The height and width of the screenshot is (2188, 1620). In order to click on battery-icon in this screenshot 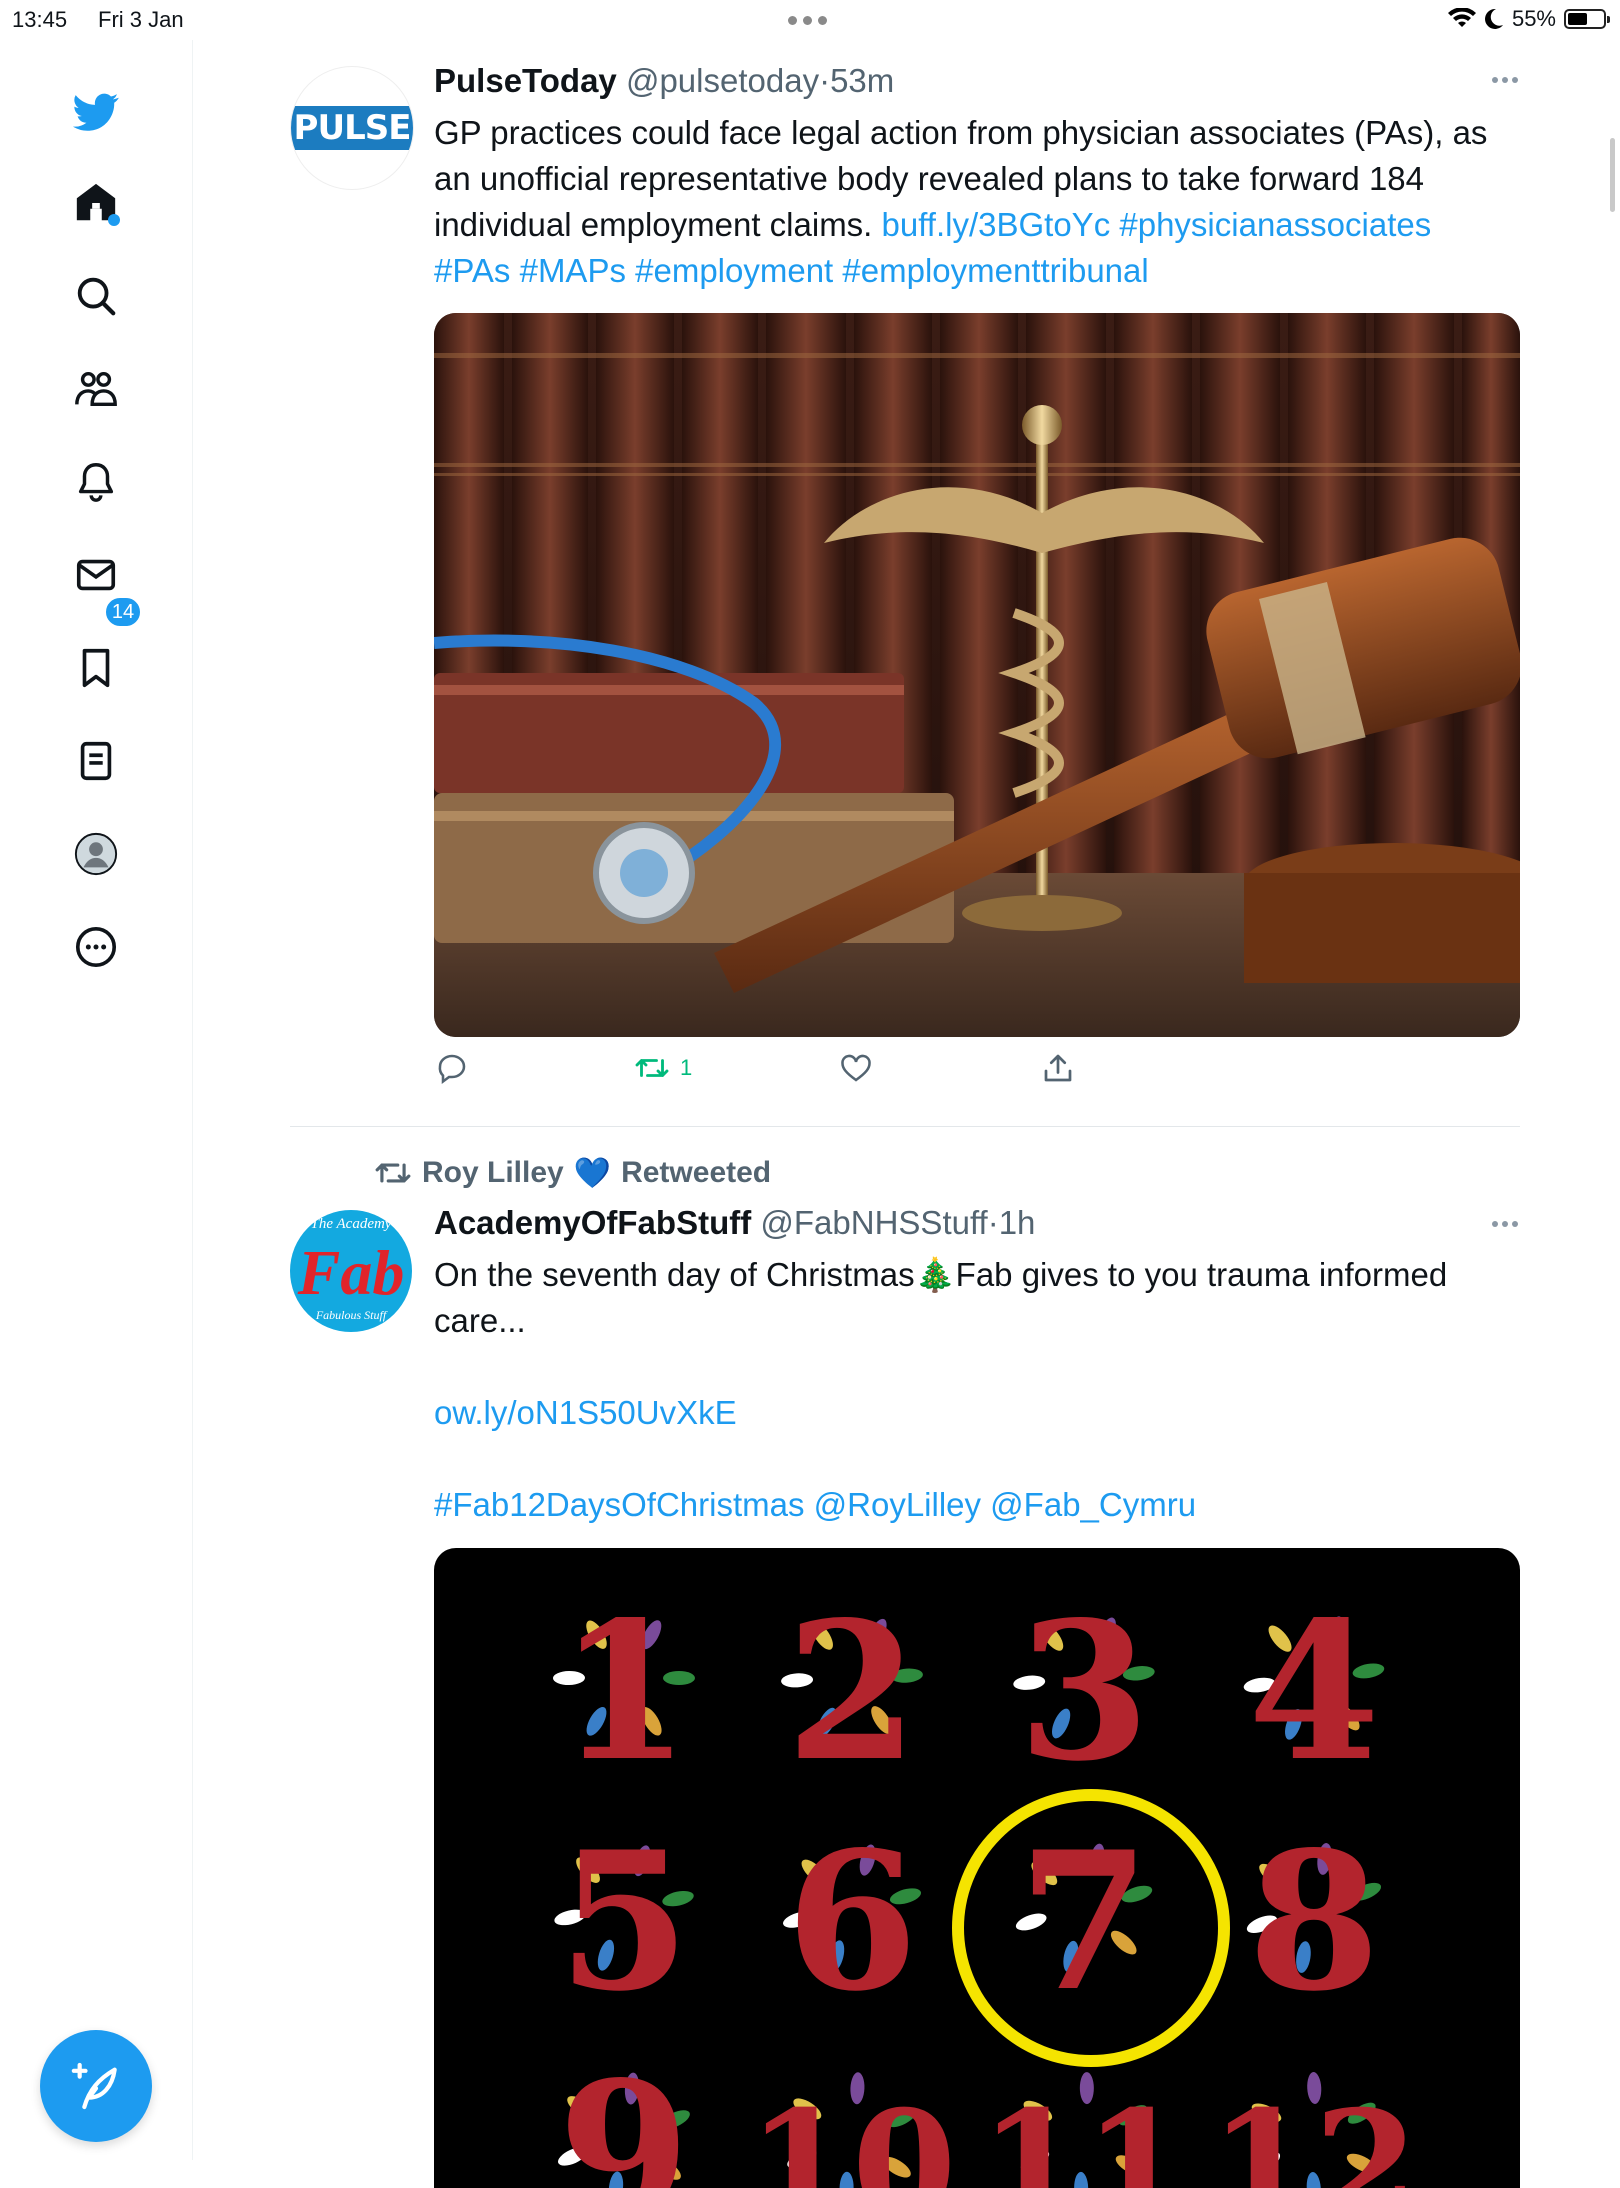, I will do `click(1587, 19)`.